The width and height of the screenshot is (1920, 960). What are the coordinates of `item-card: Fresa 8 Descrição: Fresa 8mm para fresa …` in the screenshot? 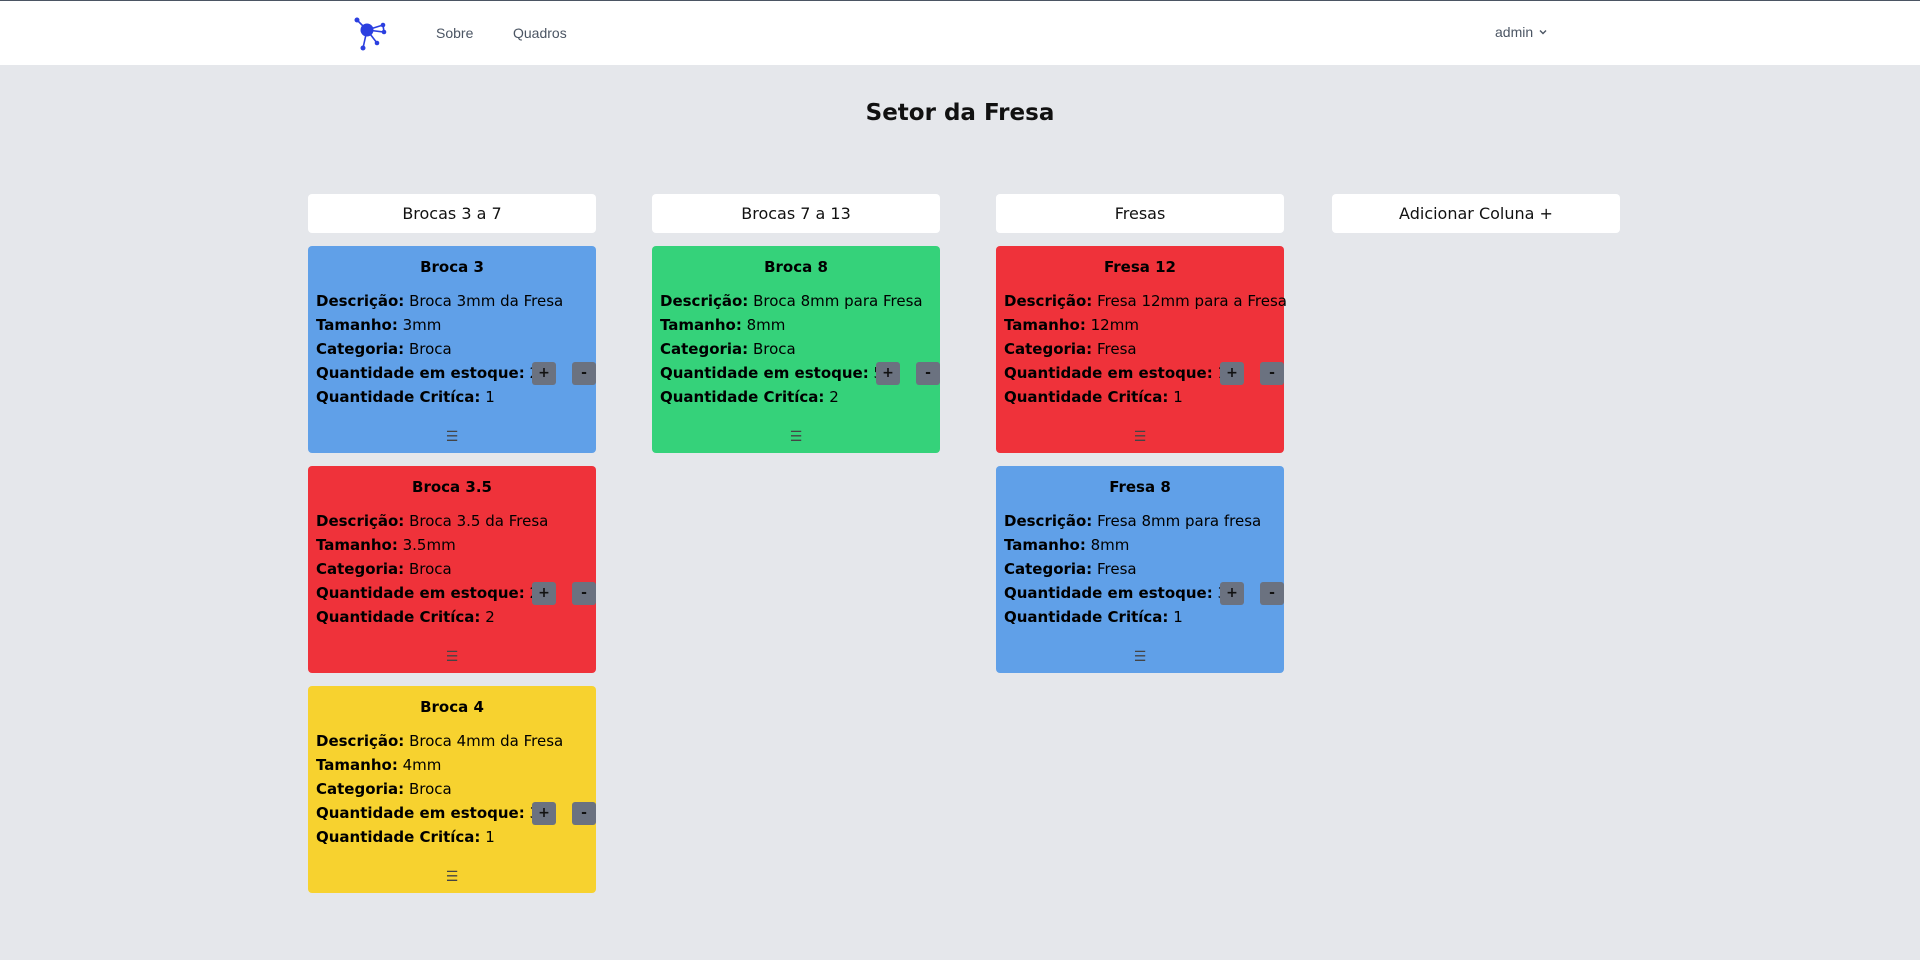 It's located at (1140, 569).